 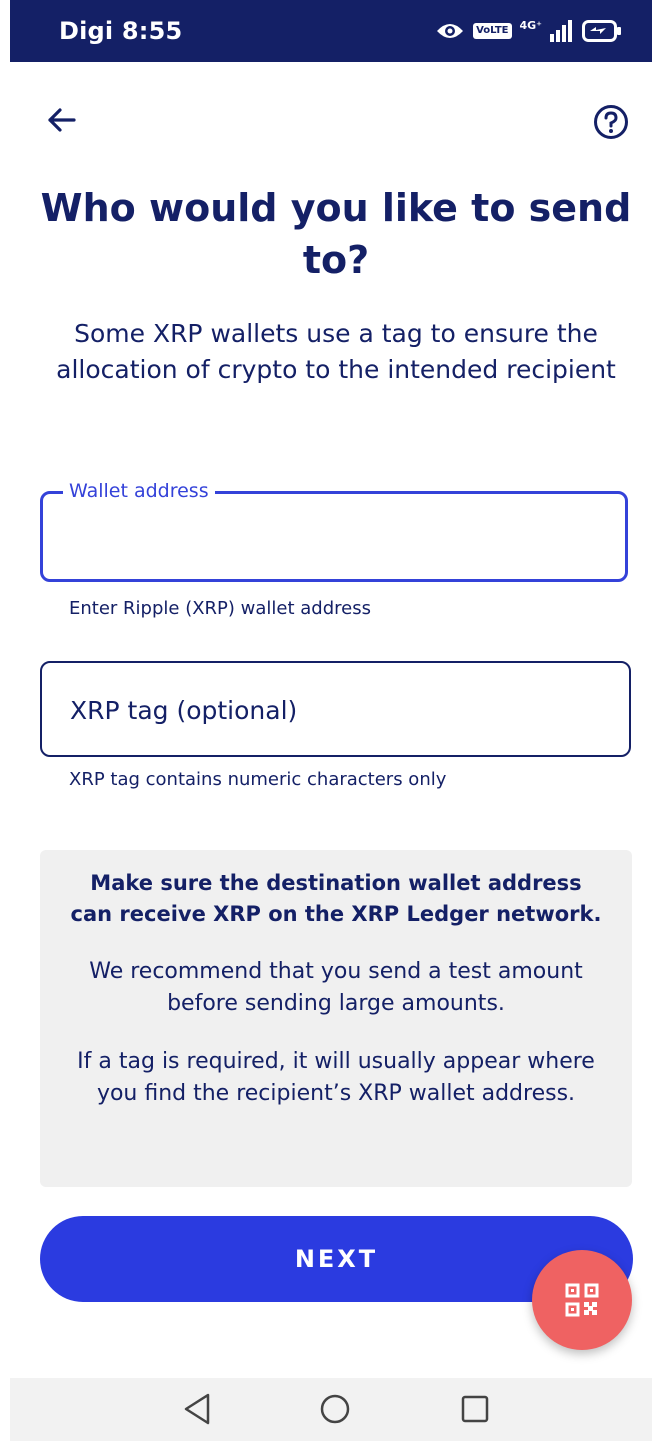 What do you see at coordinates (198, 1409) in the screenshot?
I see `triangle-back-icon` at bounding box center [198, 1409].